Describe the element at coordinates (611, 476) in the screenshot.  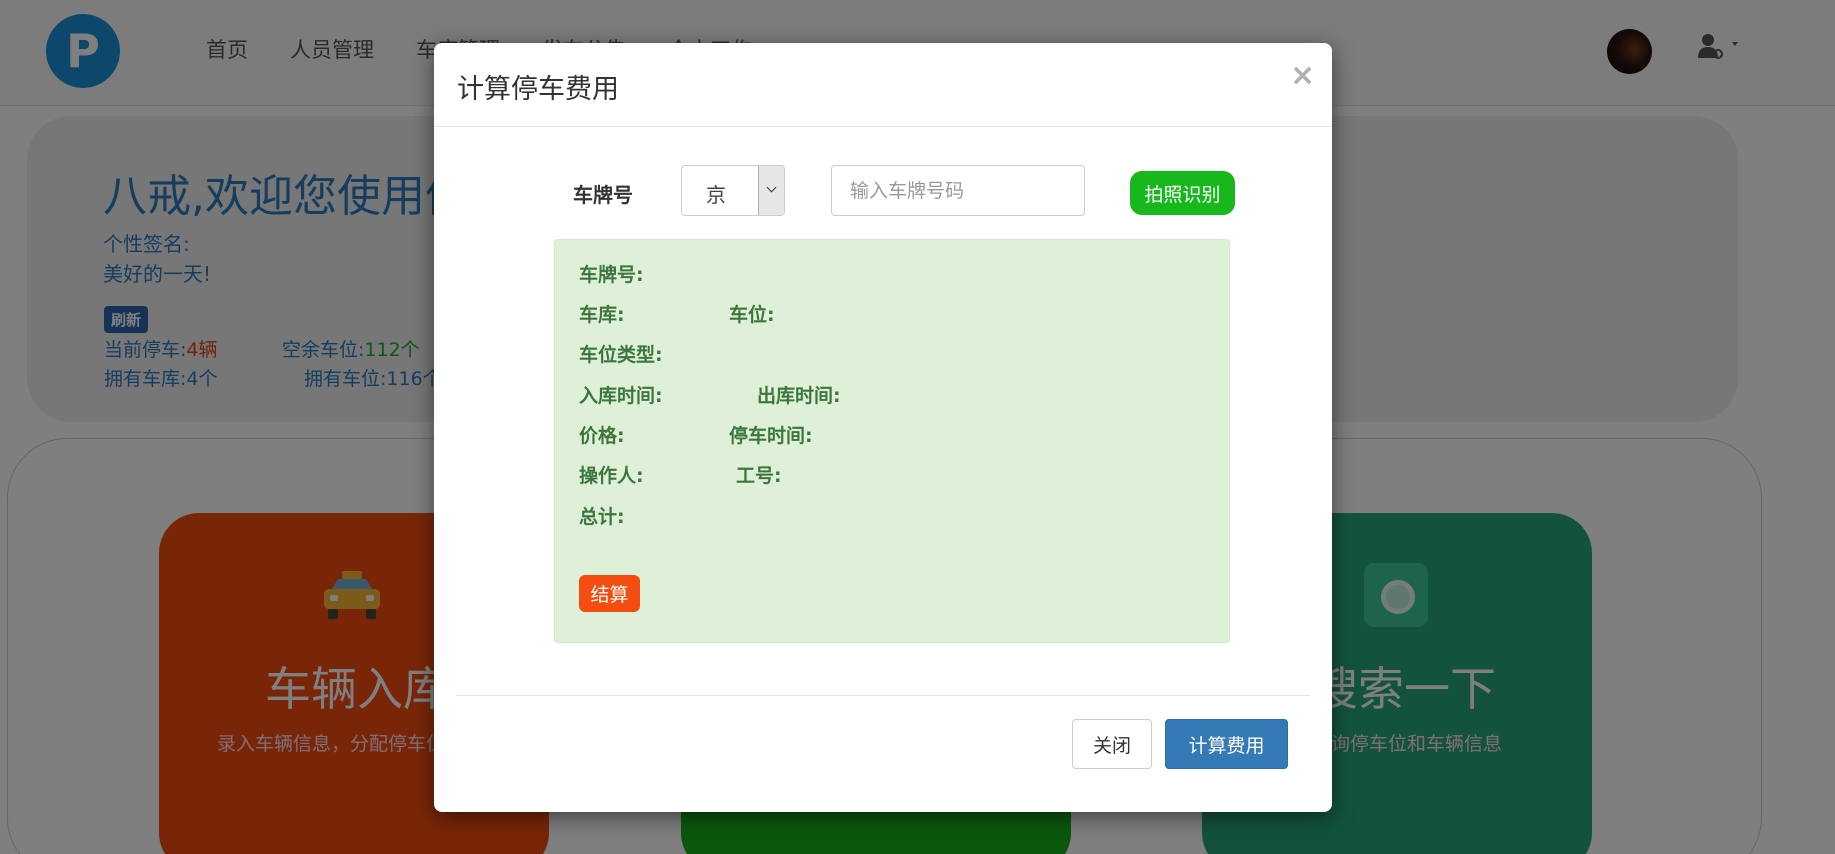
I see `info-operator-label: 操作人:` at that location.